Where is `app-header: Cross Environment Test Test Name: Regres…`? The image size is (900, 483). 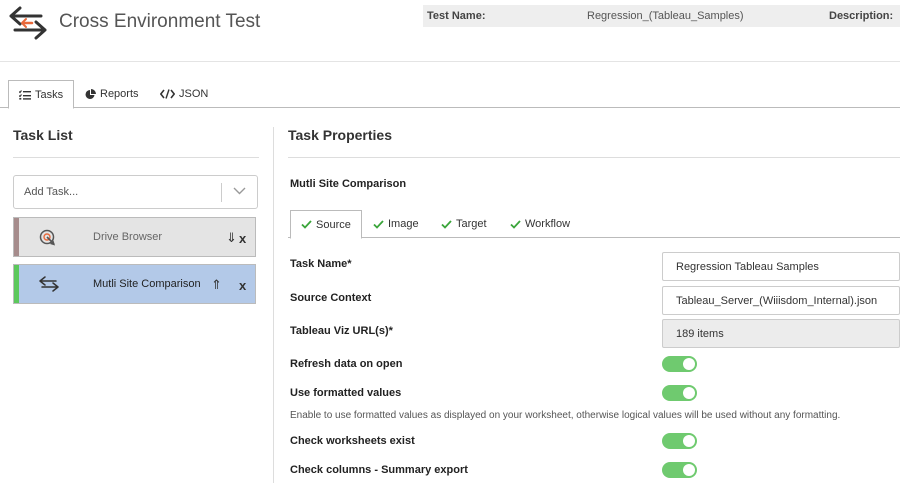
app-header: Cross Environment Test Test Name: Regres… is located at coordinates (450, 31).